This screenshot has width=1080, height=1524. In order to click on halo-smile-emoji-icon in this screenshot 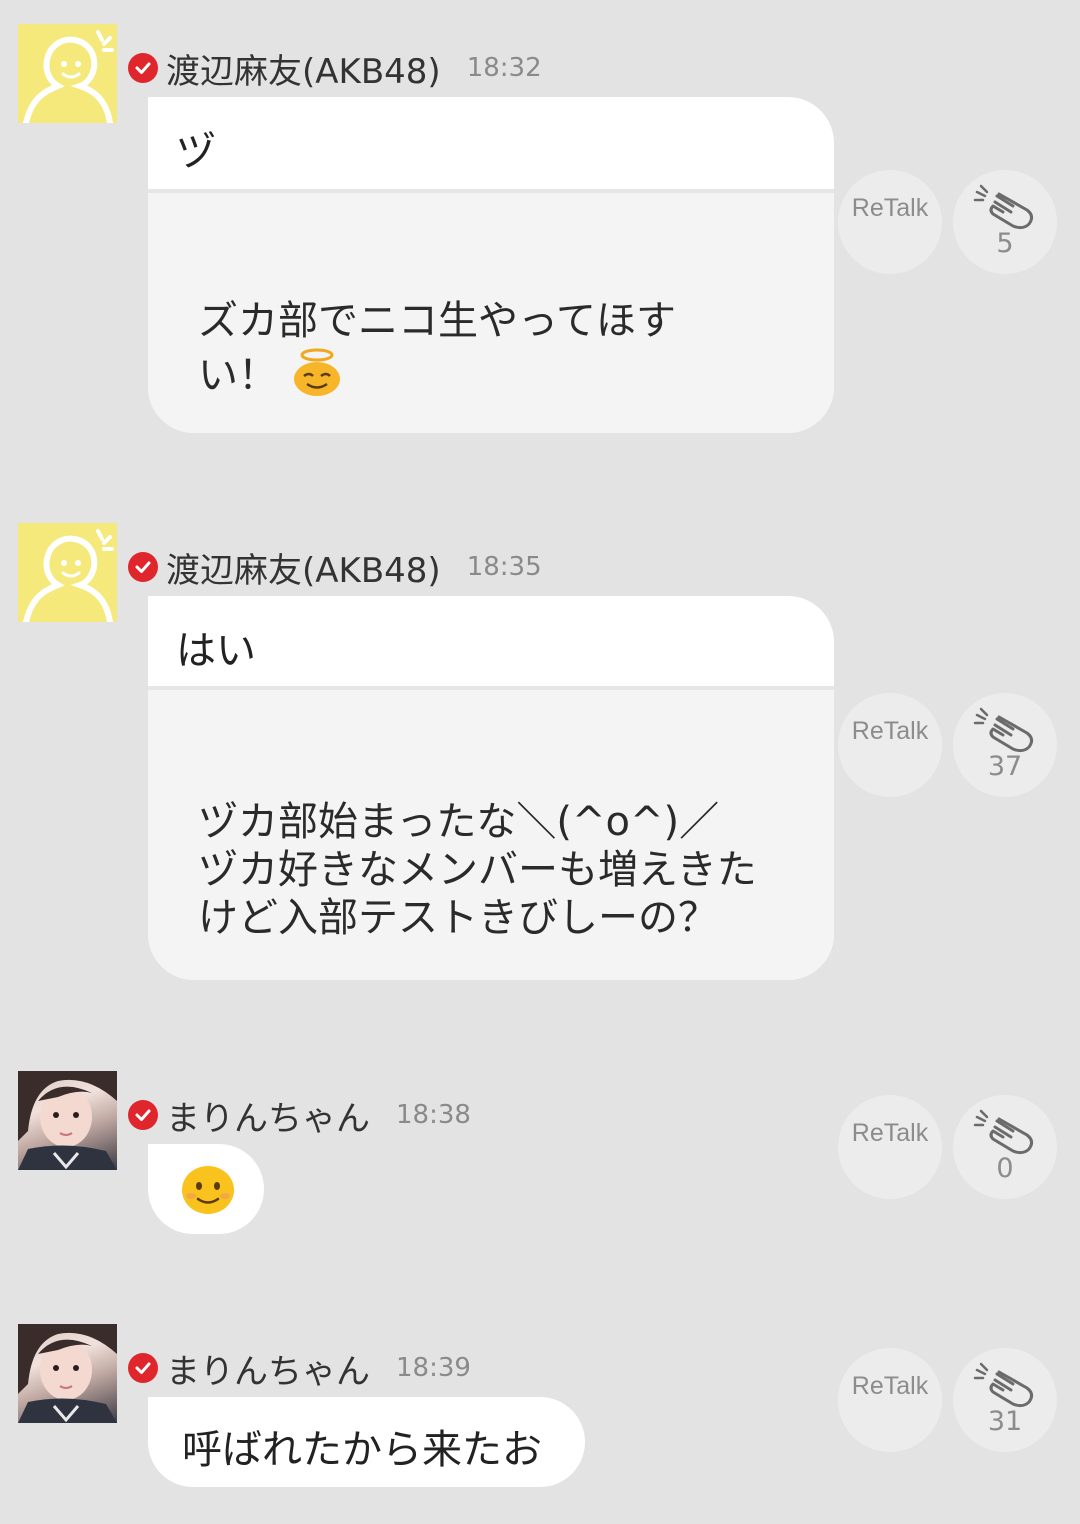, I will do `click(317, 377)`.